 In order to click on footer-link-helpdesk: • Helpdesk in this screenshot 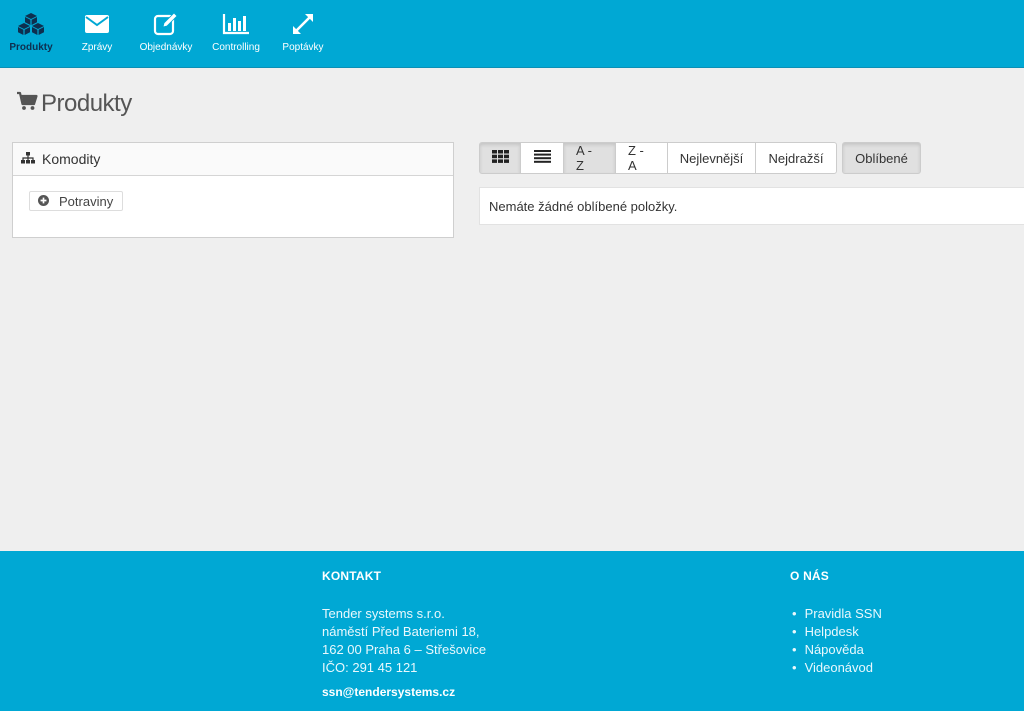, I will do `click(825, 631)`.